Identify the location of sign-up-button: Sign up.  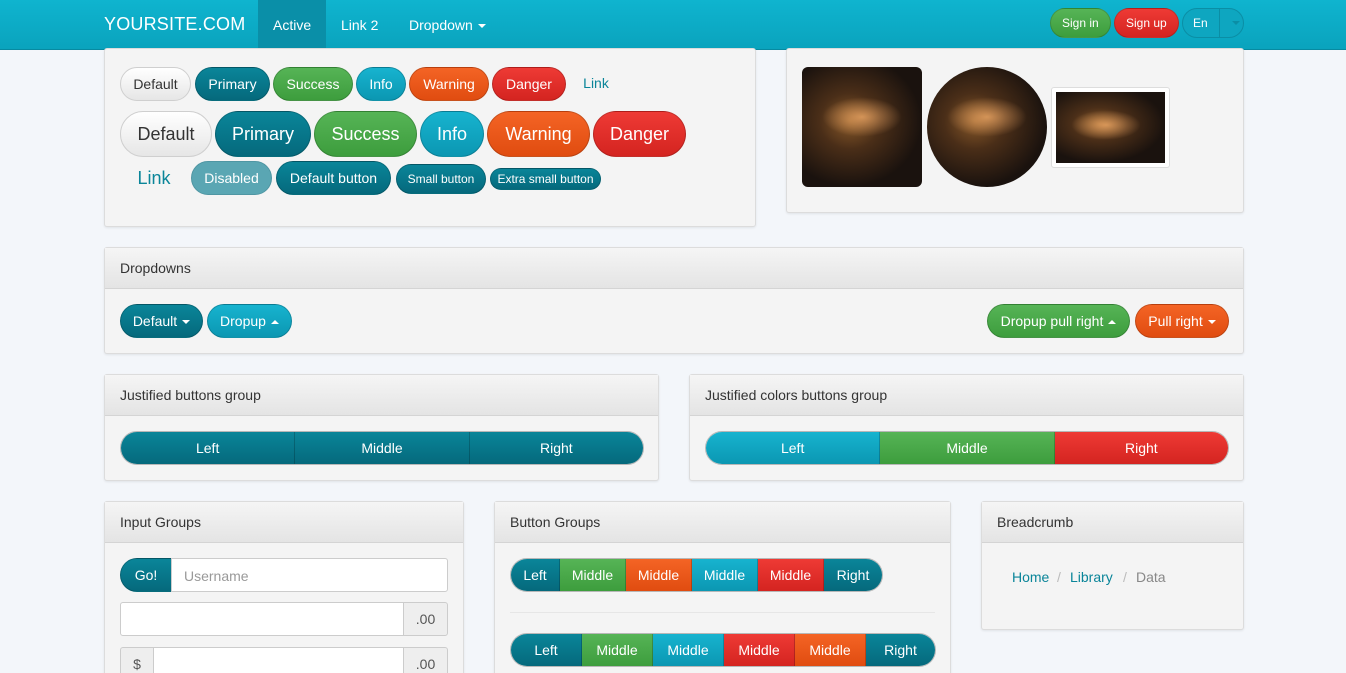
(1146, 23).